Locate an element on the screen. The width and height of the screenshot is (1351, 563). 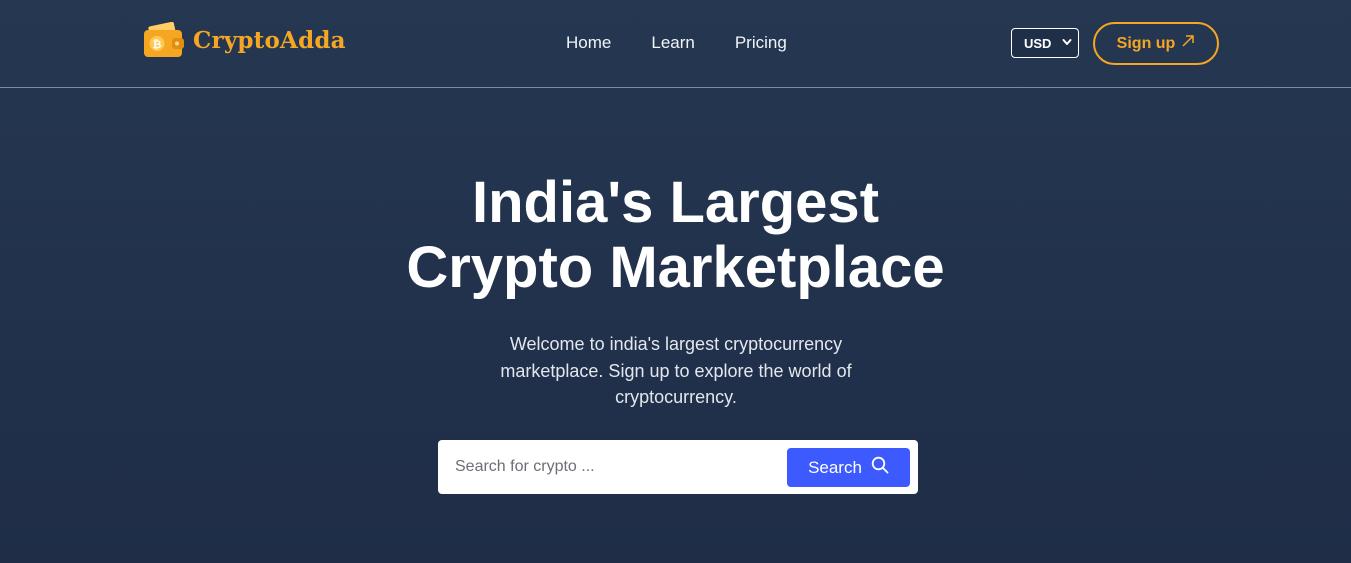
search-button-label: Search is located at coordinates (835, 467).